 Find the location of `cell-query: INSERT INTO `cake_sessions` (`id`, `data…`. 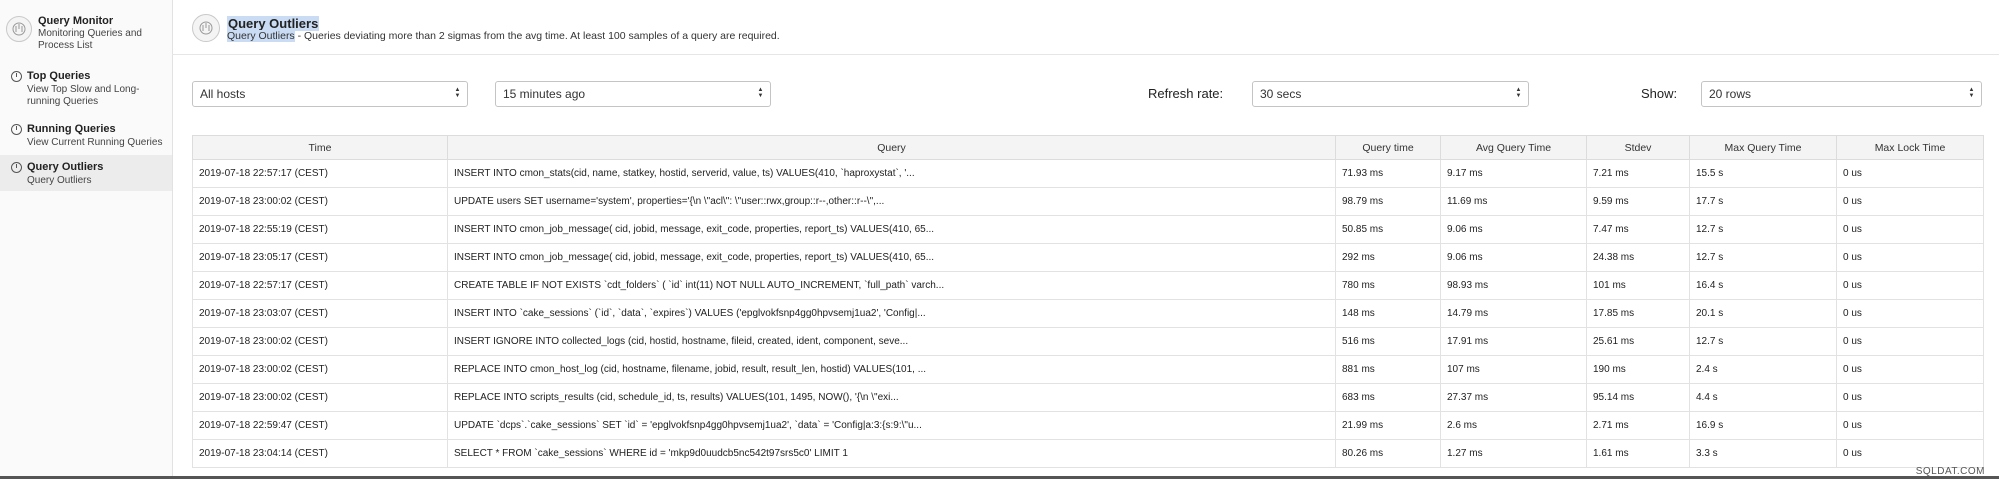

cell-query: INSERT INTO `cake_sessions` (`id`, `data… is located at coordinates (891, 313).